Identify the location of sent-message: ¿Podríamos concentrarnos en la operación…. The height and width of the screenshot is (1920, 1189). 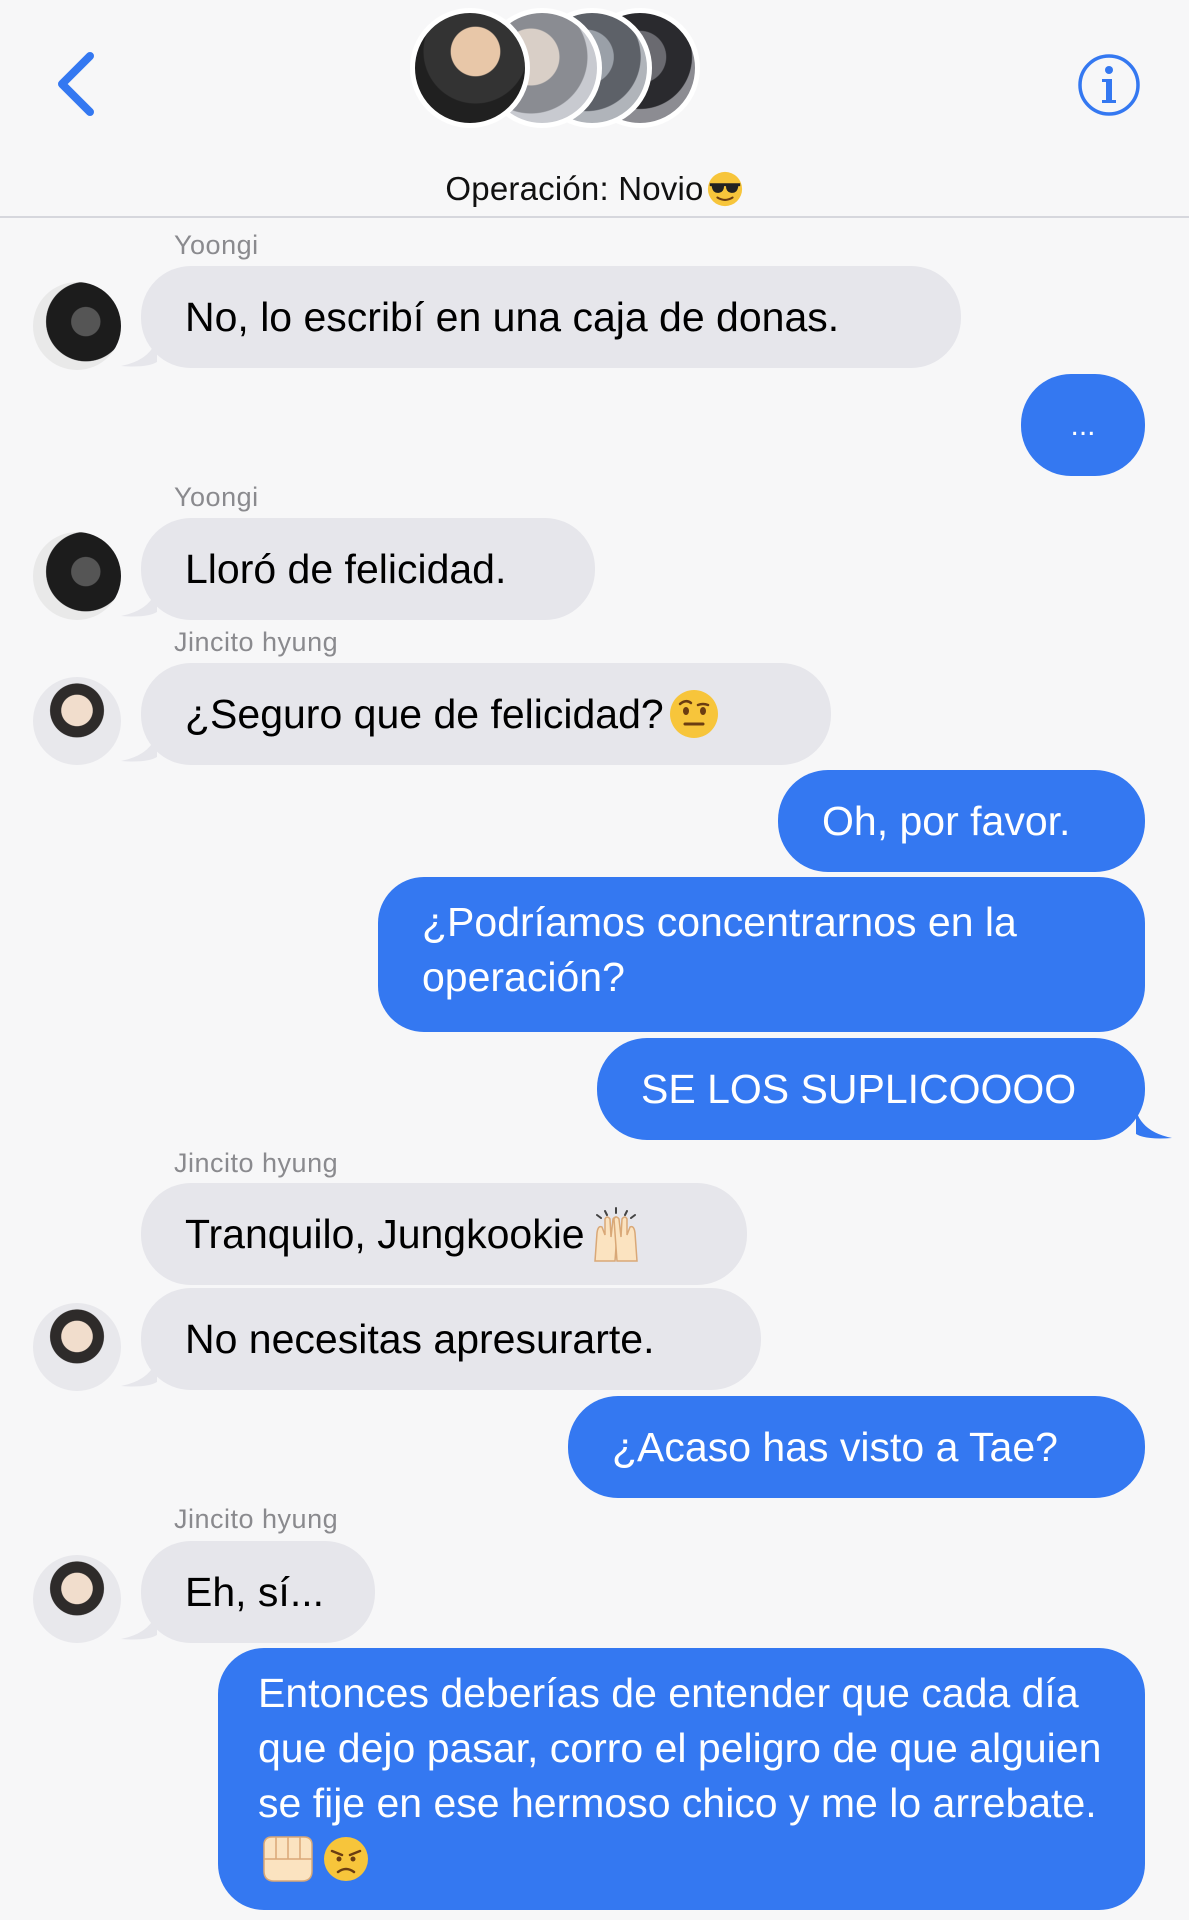
(761, 954).